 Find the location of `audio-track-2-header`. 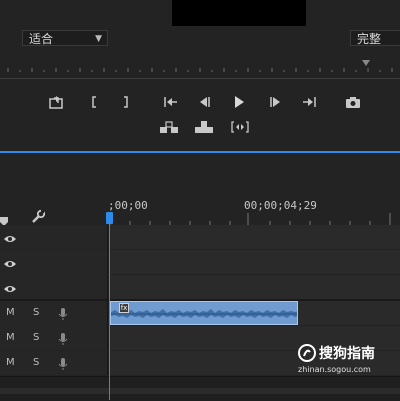

audio-track-2-header is located at coordinates (54, 338).